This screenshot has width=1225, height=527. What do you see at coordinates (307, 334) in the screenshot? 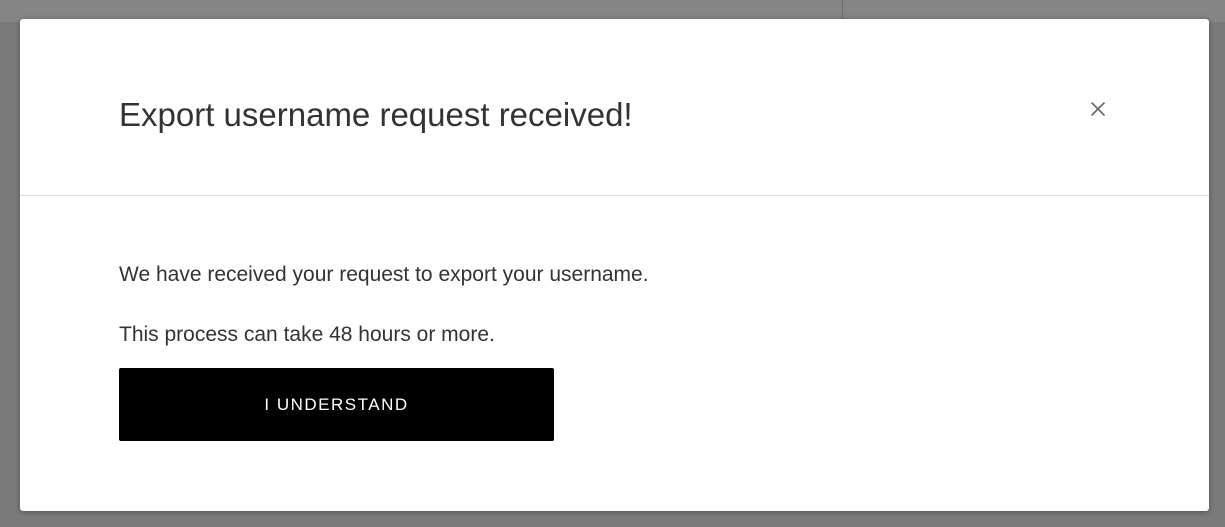
I see `process-duration-text: This process can take 48 hours or more.` at bounding box center [307, 334].